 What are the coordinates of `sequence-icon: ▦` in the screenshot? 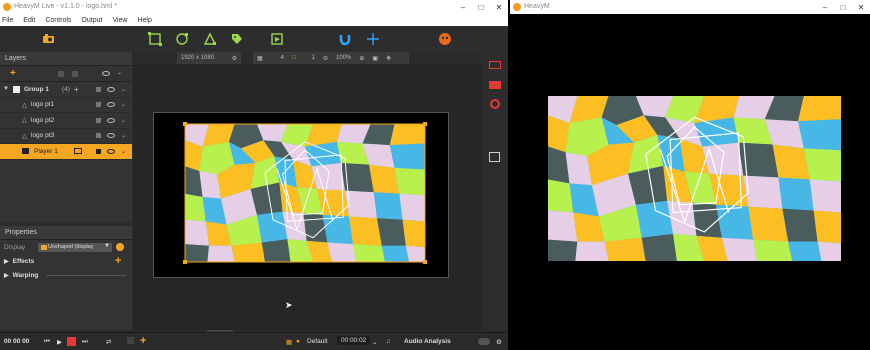 It's located at (289, 342).